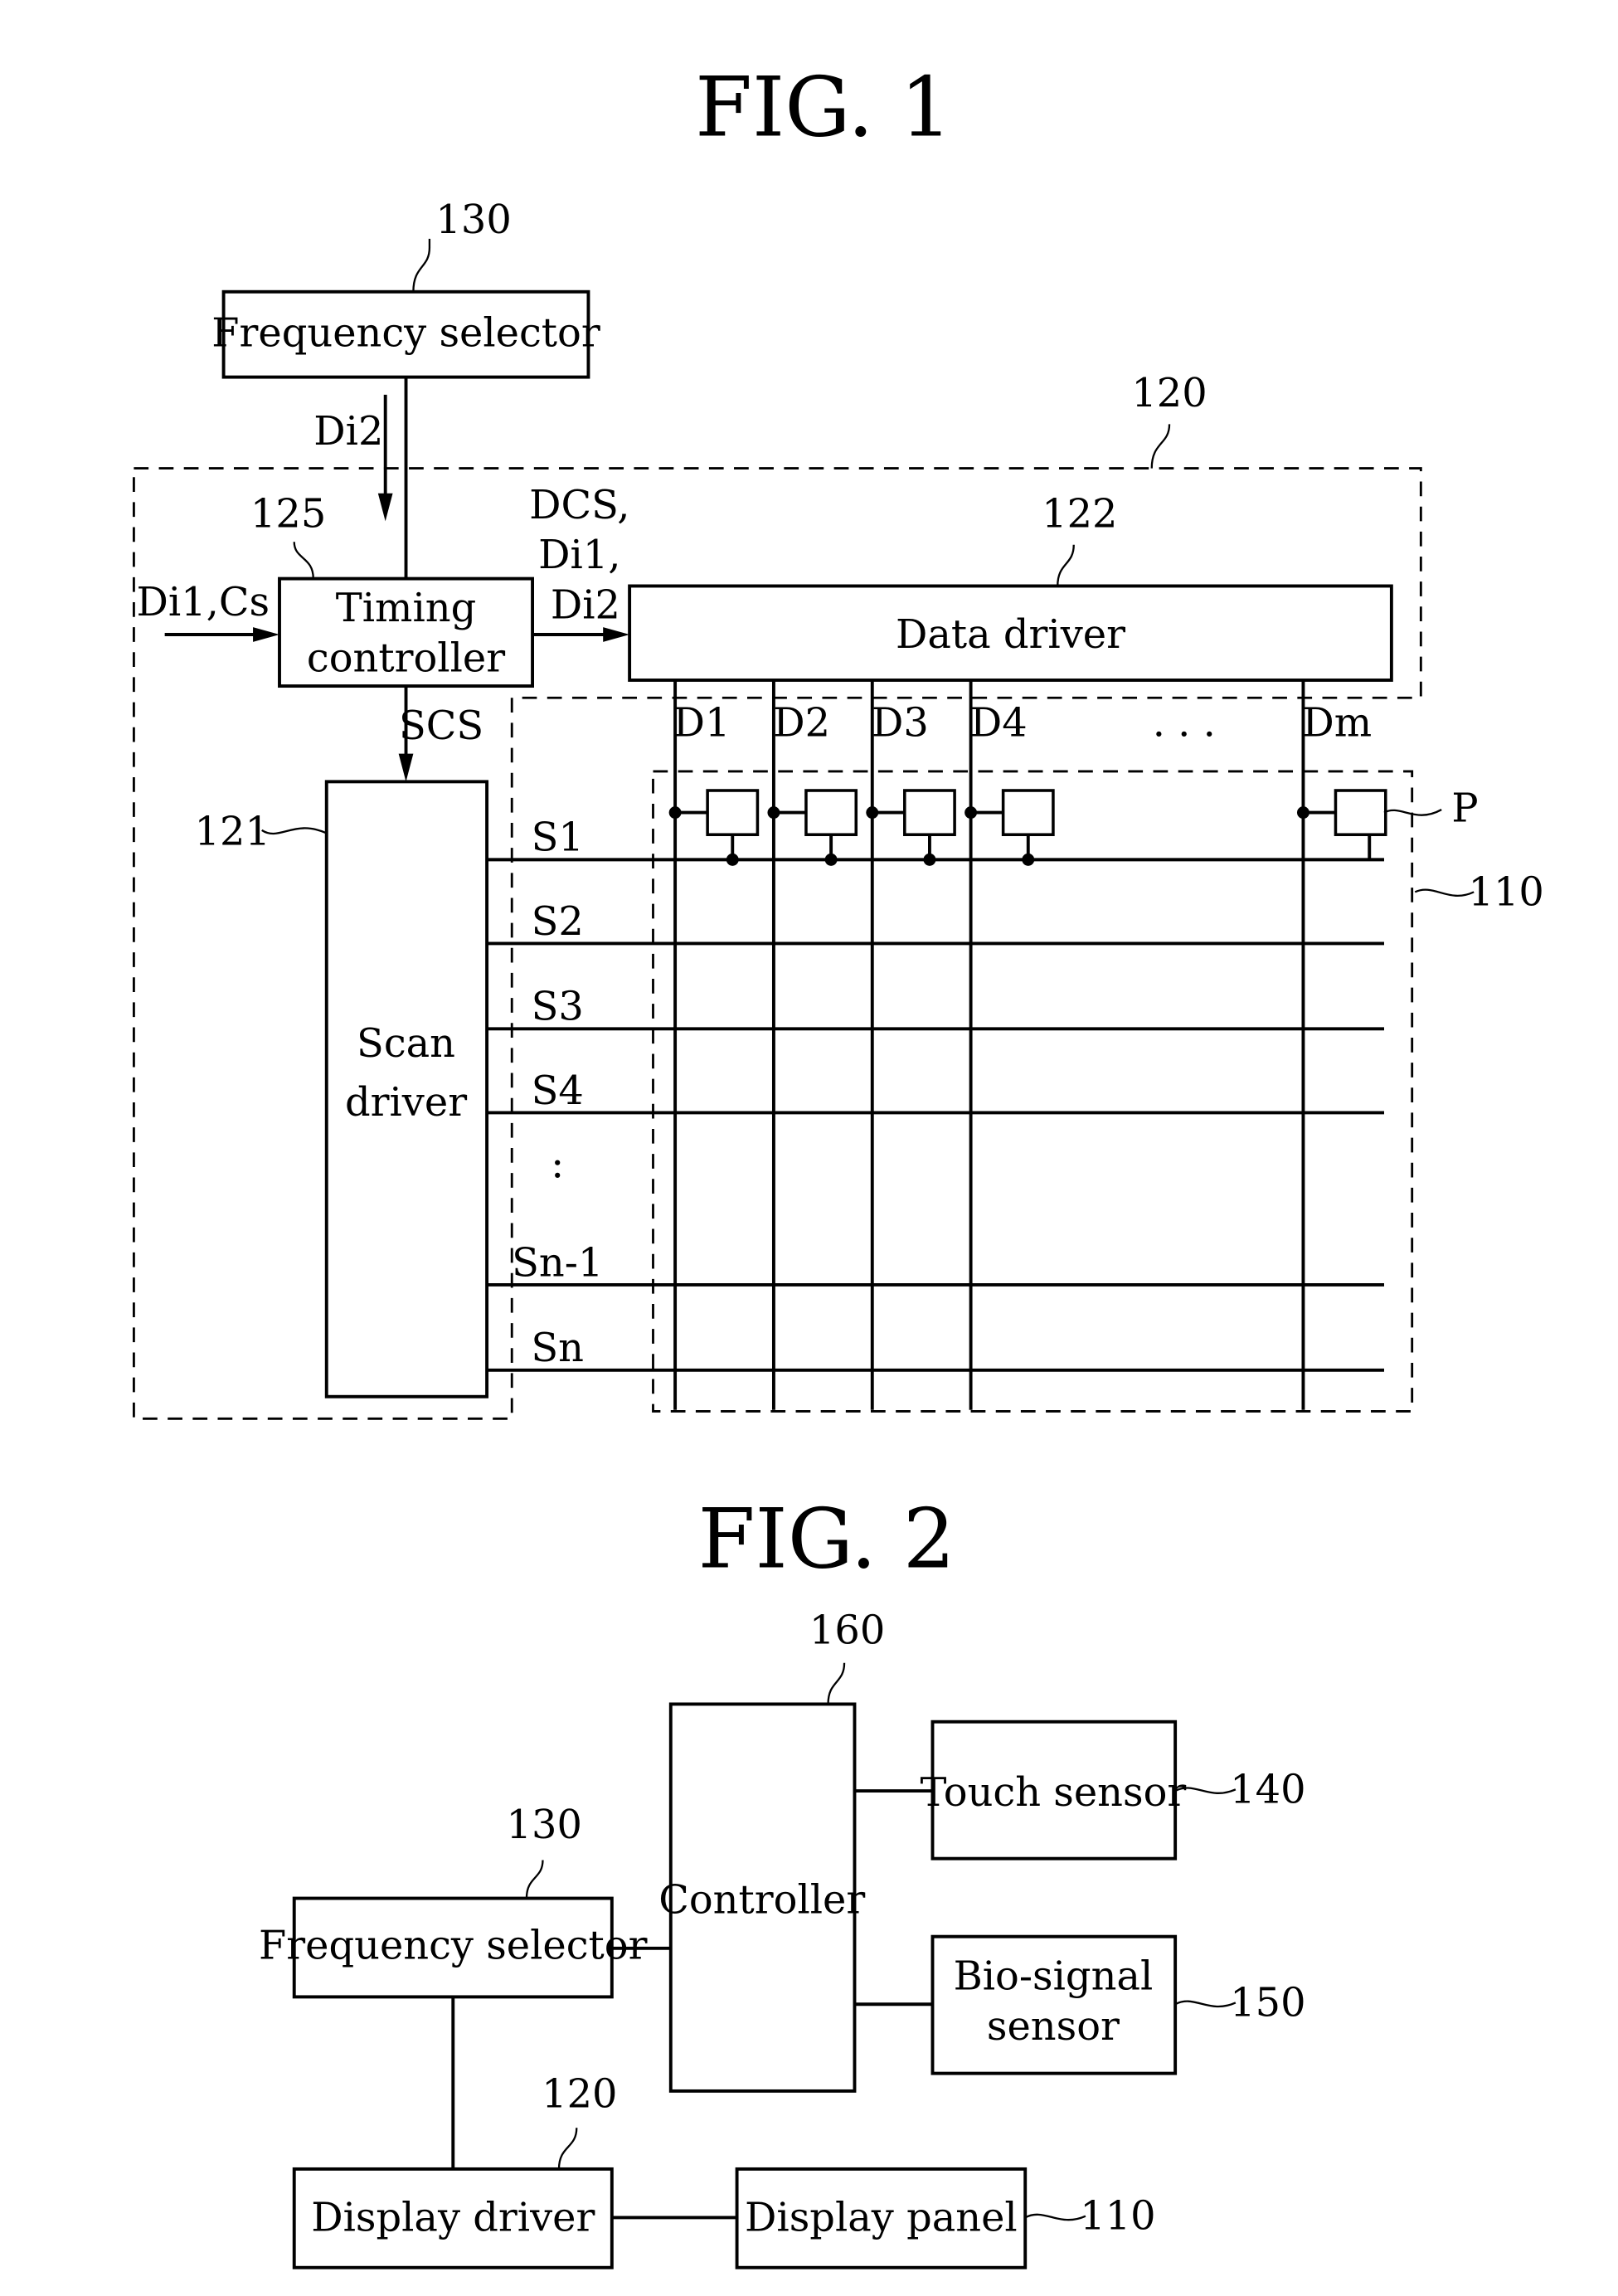  I want to click on scan-vertical-ellipsis: :, so click(557, 1164).